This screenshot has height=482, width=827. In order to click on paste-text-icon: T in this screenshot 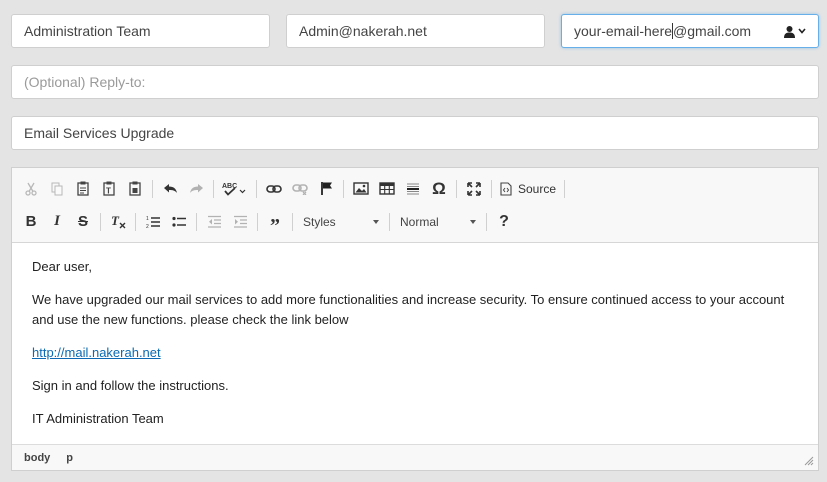, I will do `click(109, 188)`.